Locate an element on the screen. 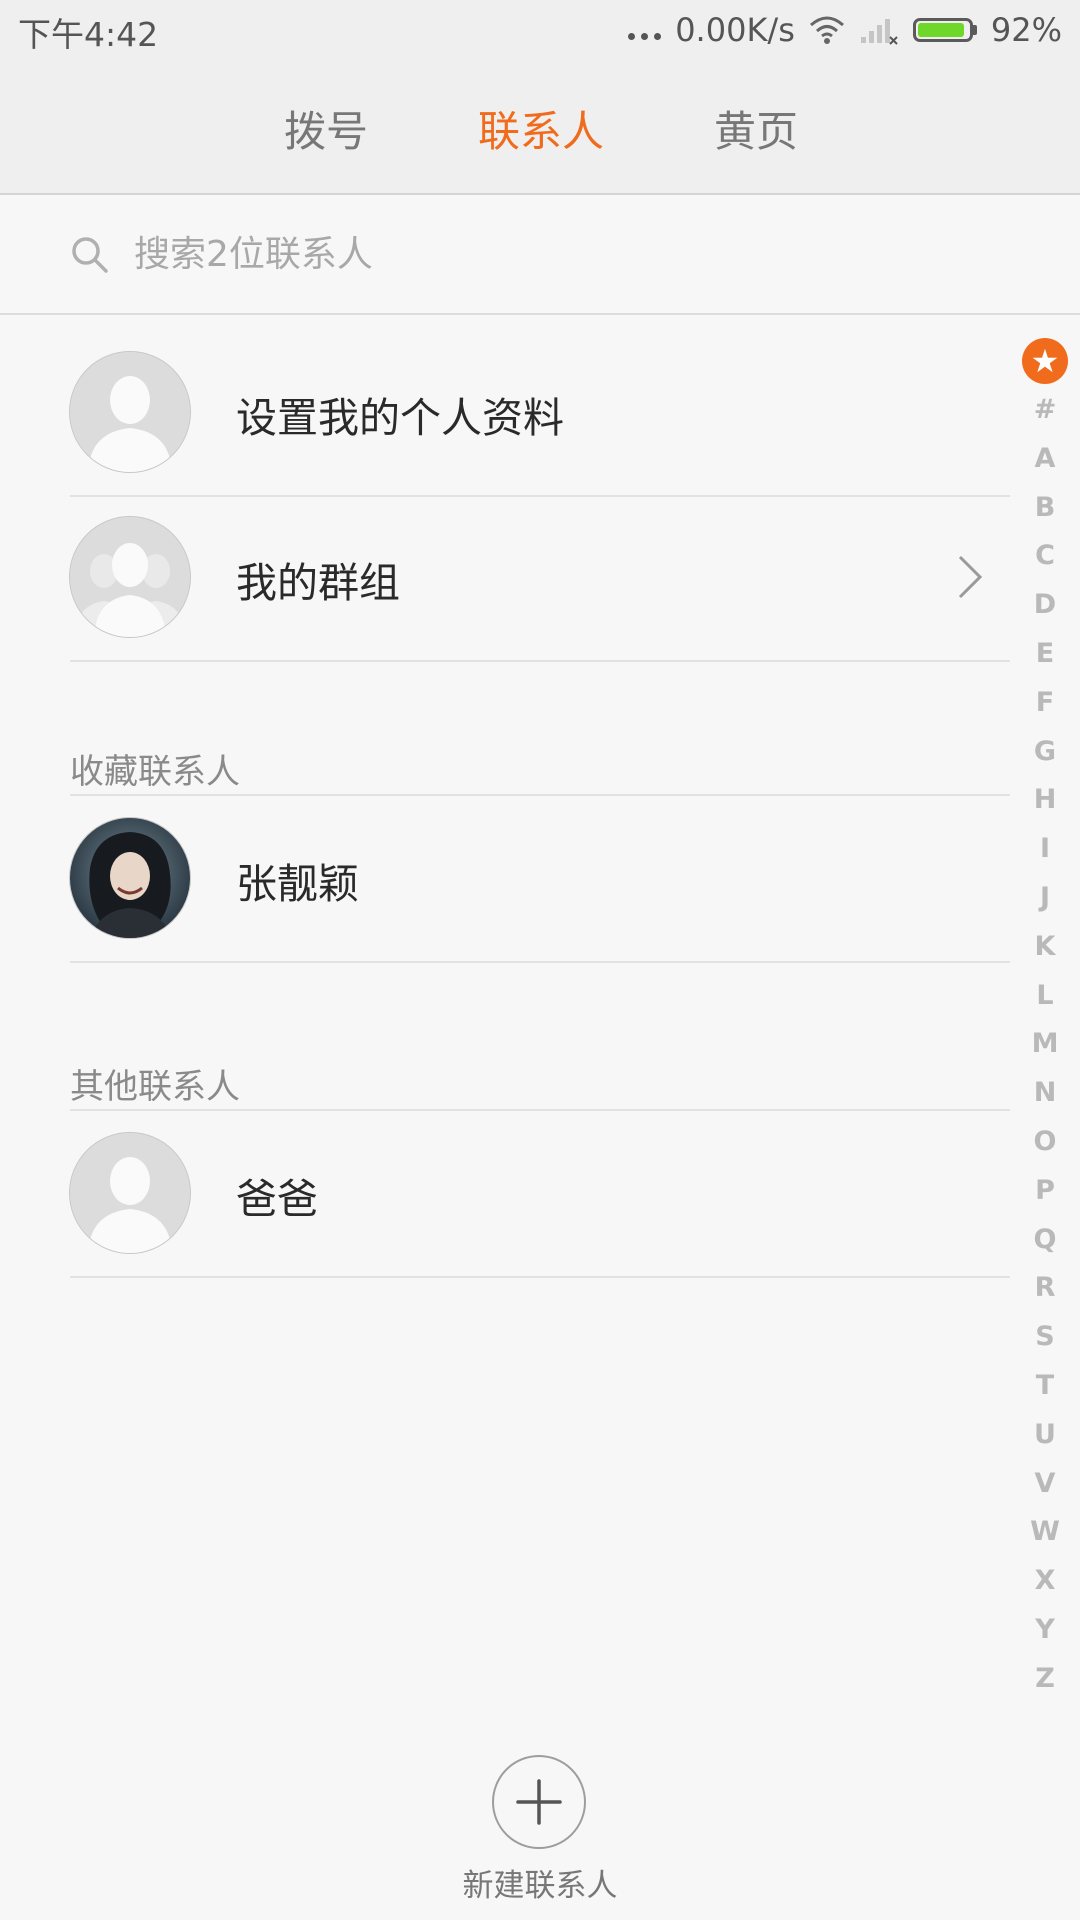  network-speed: 0.00K/s is located at coordinates (735, 30).